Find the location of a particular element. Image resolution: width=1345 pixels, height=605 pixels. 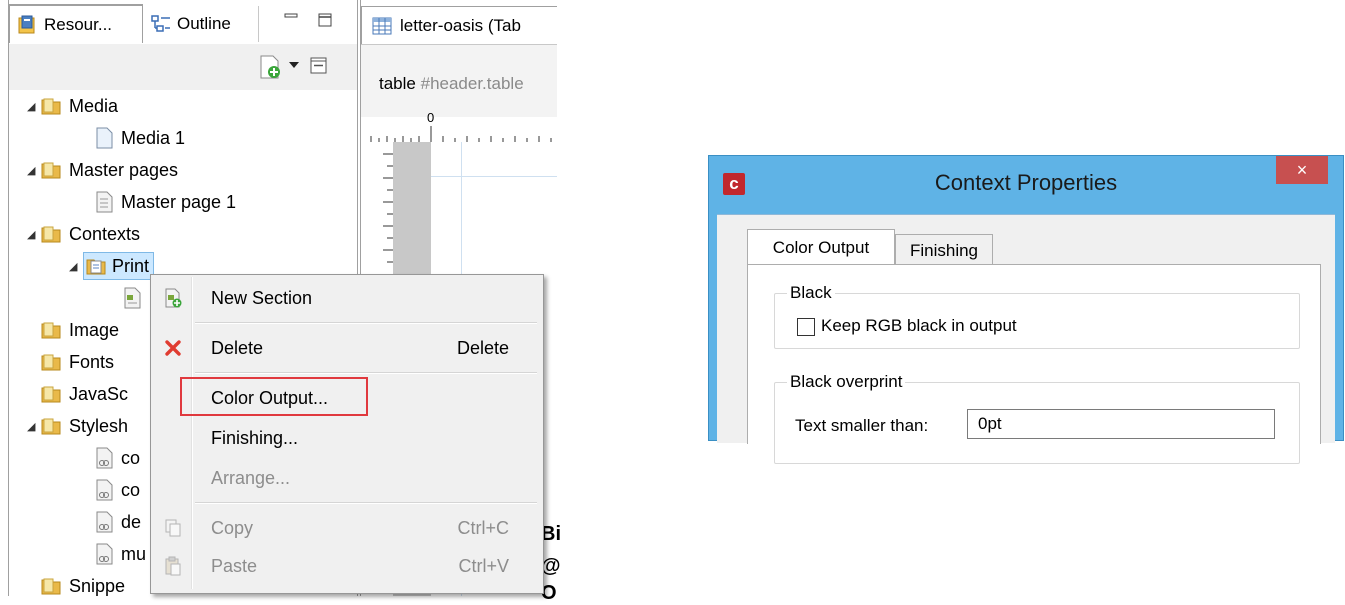

tree-item-label: JavaSc is located at coordinates (99, 393).